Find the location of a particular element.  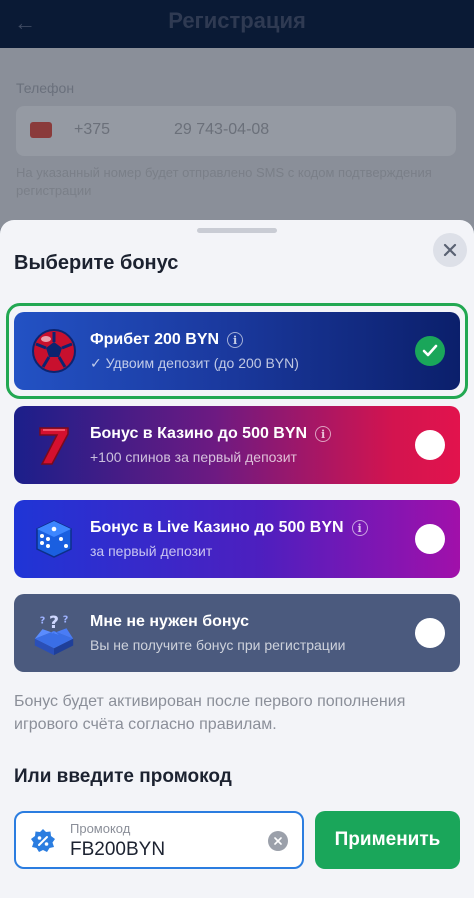

background-header: ← Регистрация is located at coordinates (237, 24).